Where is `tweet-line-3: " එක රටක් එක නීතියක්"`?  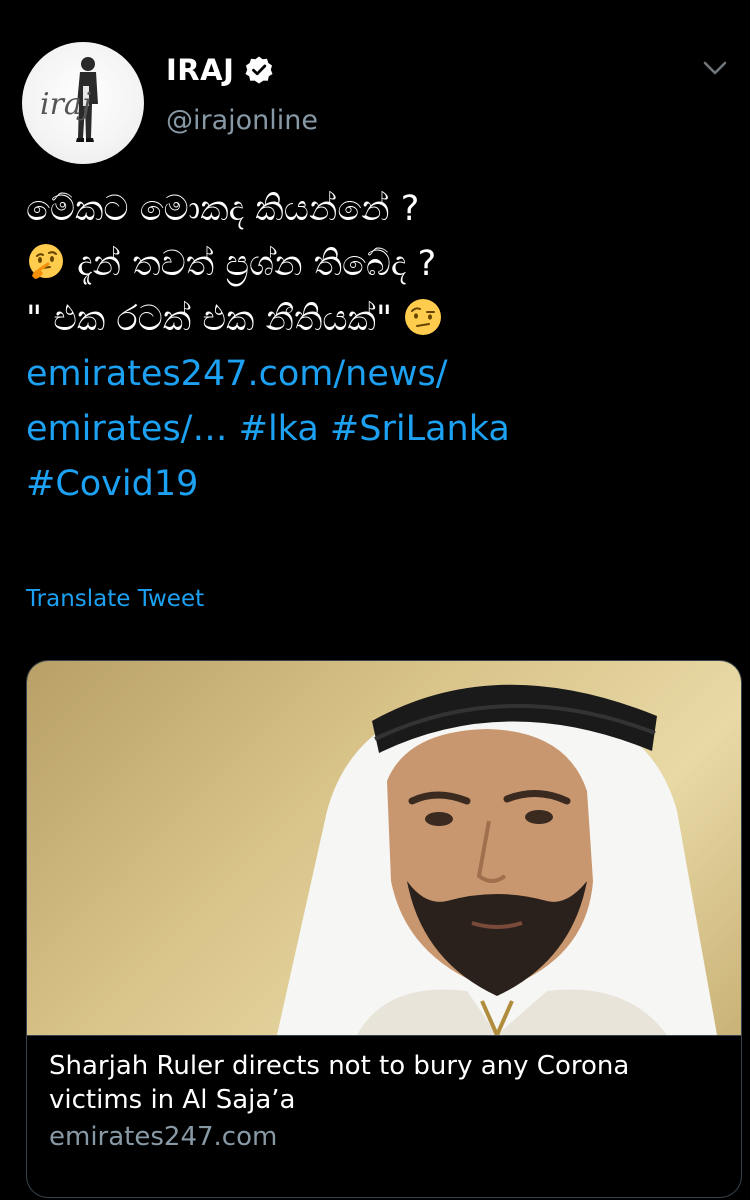 tweet-line-3: " එක රටක් එක නීතියක්" is located at coordinates (376, 319).